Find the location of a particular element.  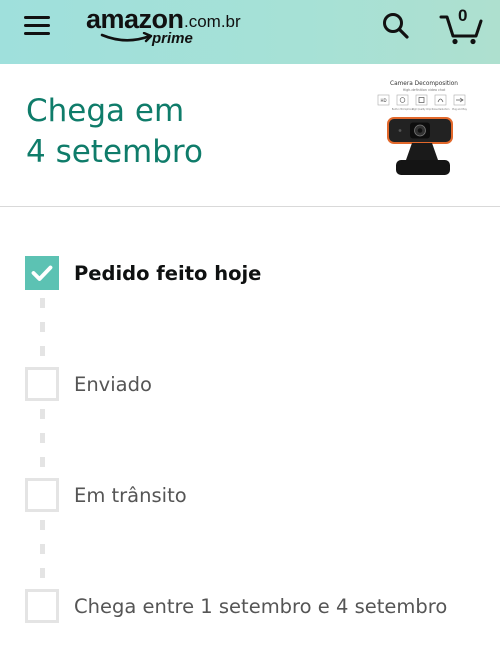

search-button is located at coordinates (396, 26).